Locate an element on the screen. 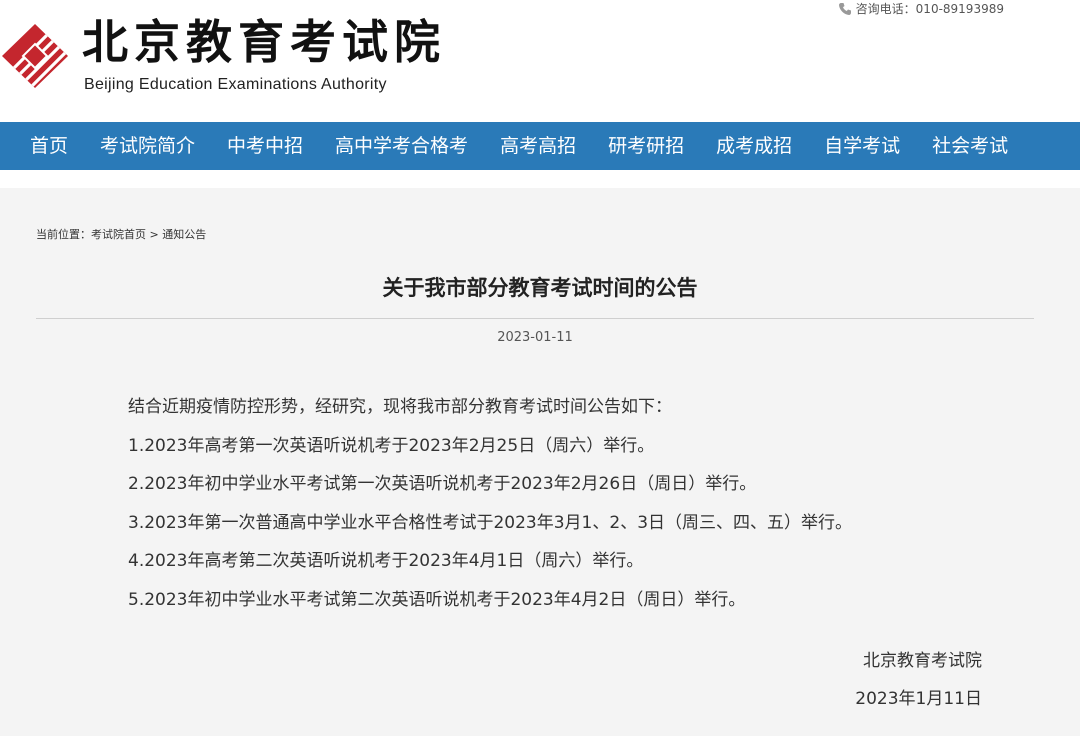 The width and height of the screenshot is (1080, 736). signature-org: 北京教育考试院 is located at coordinates (922, 661).